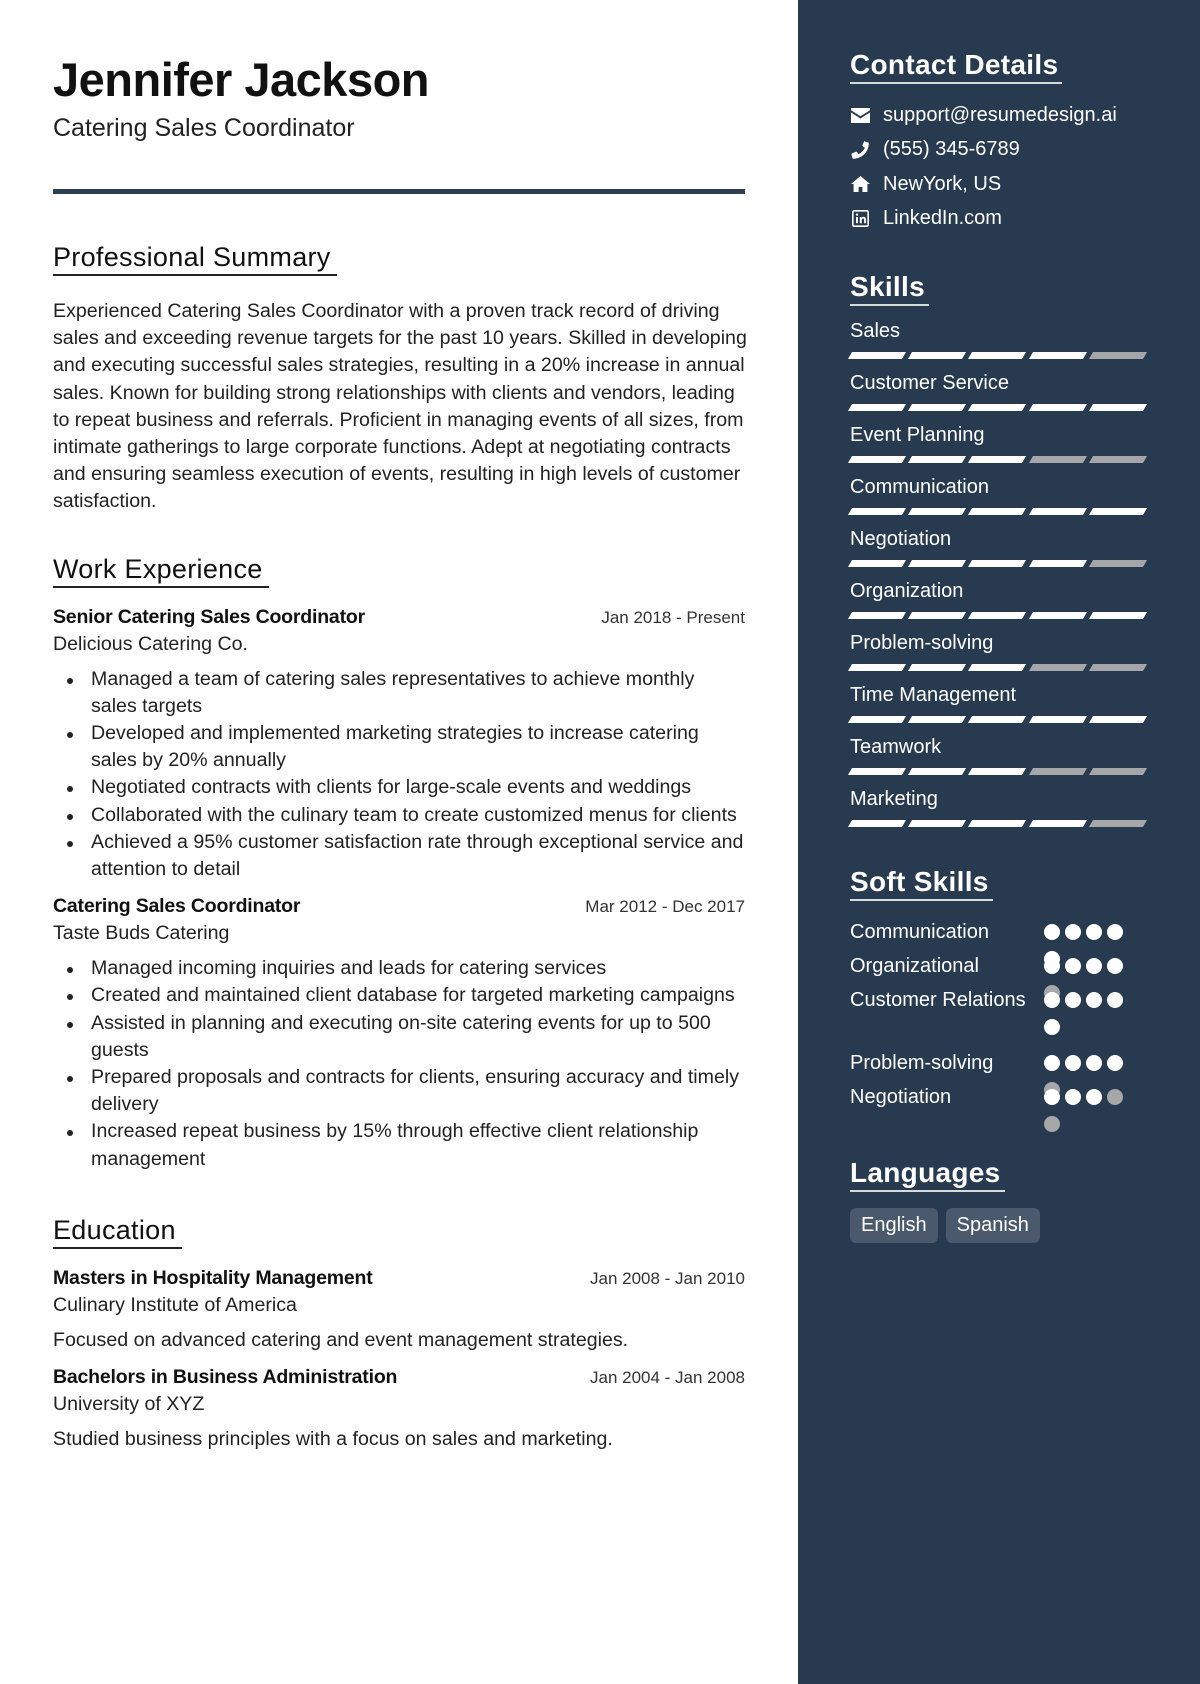  I want to click on school: University of XYZ, so click(129, 1403).